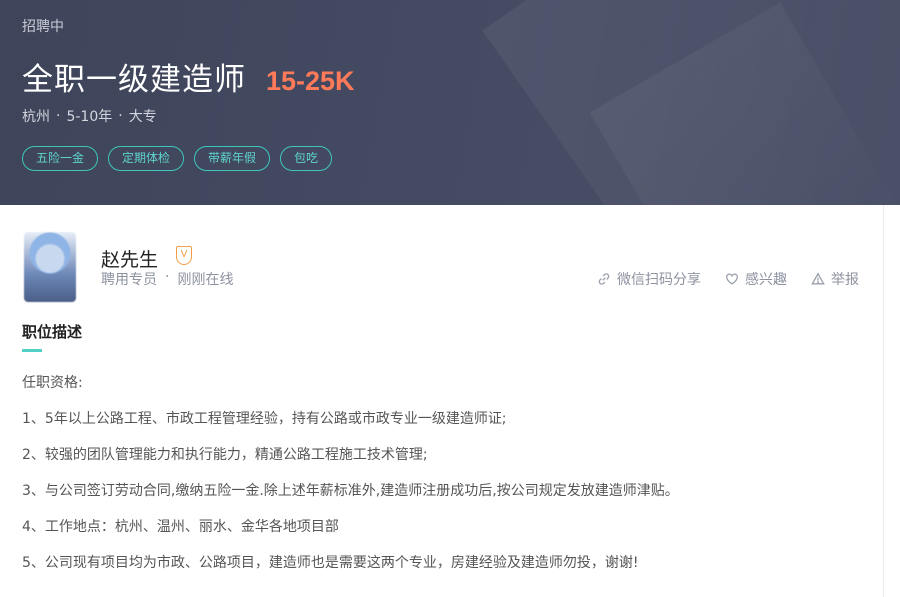 This screenshot has height=597, width=900. I want to click on avatar, so click(50, 267).